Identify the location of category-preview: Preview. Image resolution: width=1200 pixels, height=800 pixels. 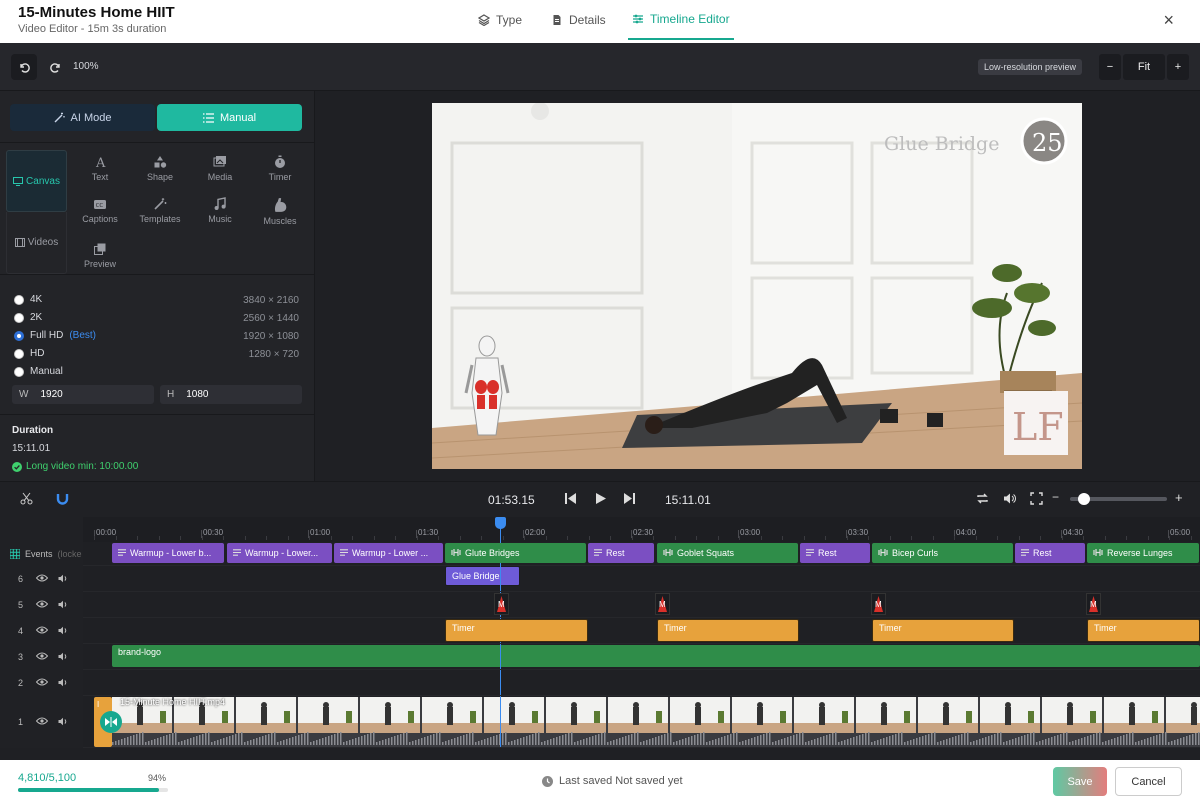
(100, 255).